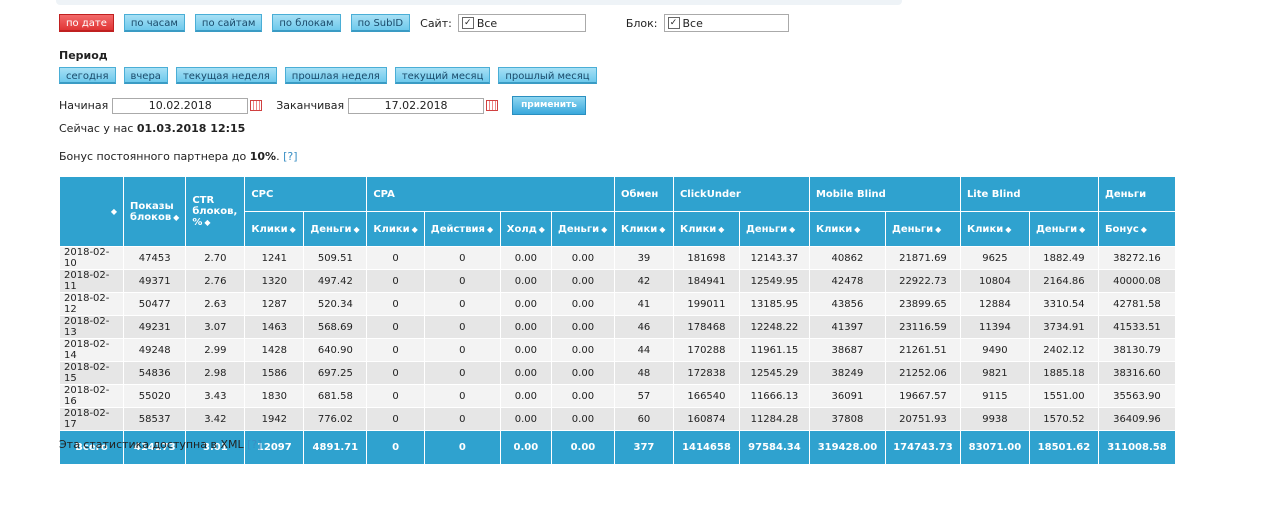  What do you see at coordinates (726, 23) in the screenshot?
I see `block-select: ✓ Все` at bounding box center [726, 23].